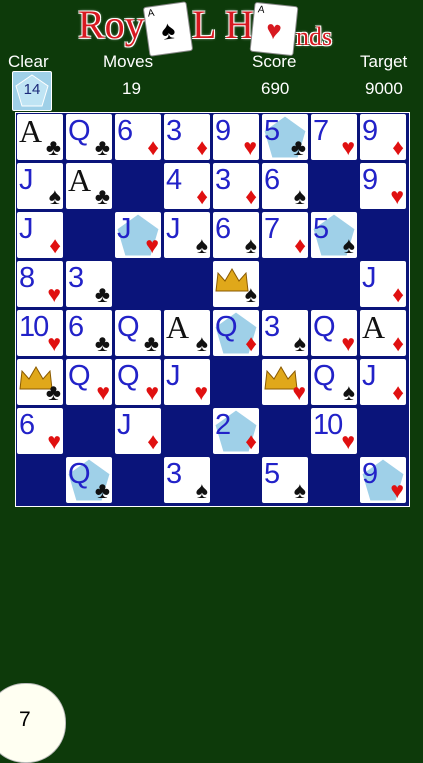 The width and height of the screenshot is (423, 763). Describe the element at coordinates (27, 425) in the screenshot. I see `card-rank: 6` at that location.